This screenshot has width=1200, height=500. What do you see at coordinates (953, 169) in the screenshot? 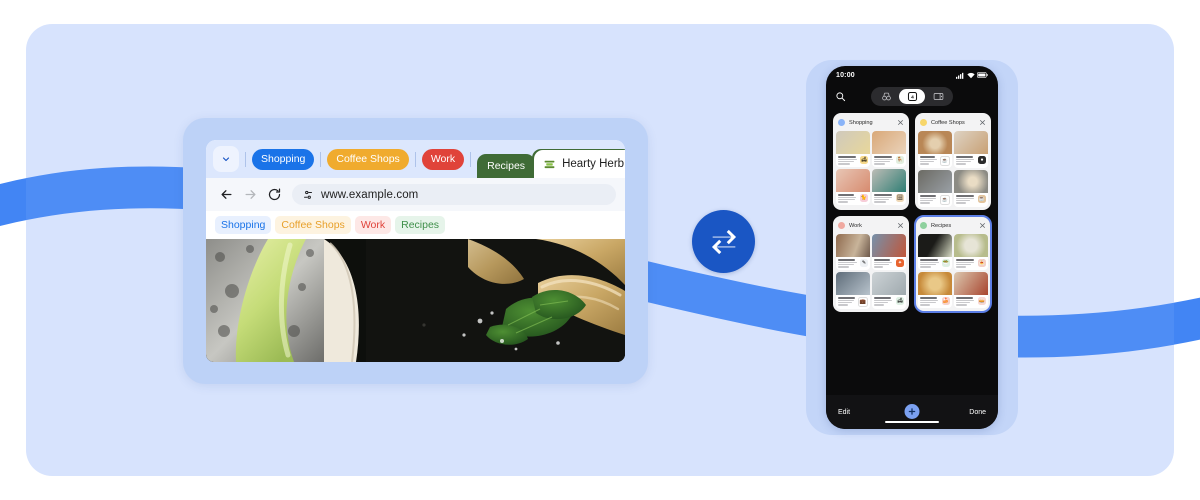
I see `group-thumbnails: ☕ ● ☕ ☕` at bounding box center [953, 169].